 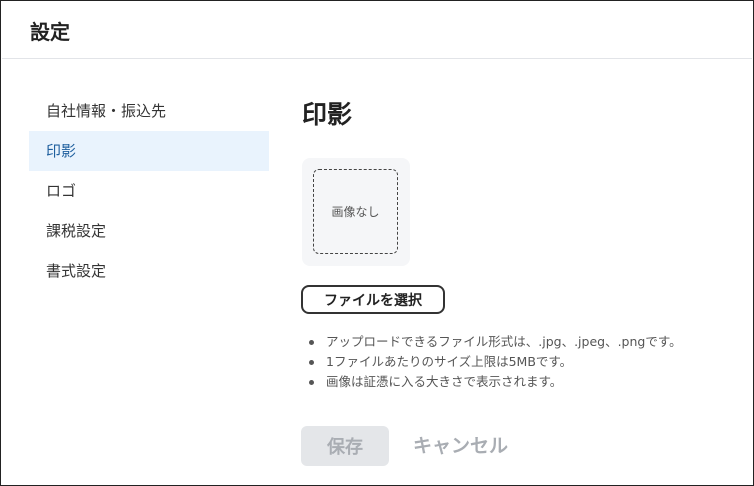 What do you see at coordinates (460, 446) in the screenshot?
I see `cancel-button: キャンセル` at bounding box center [460, 446].